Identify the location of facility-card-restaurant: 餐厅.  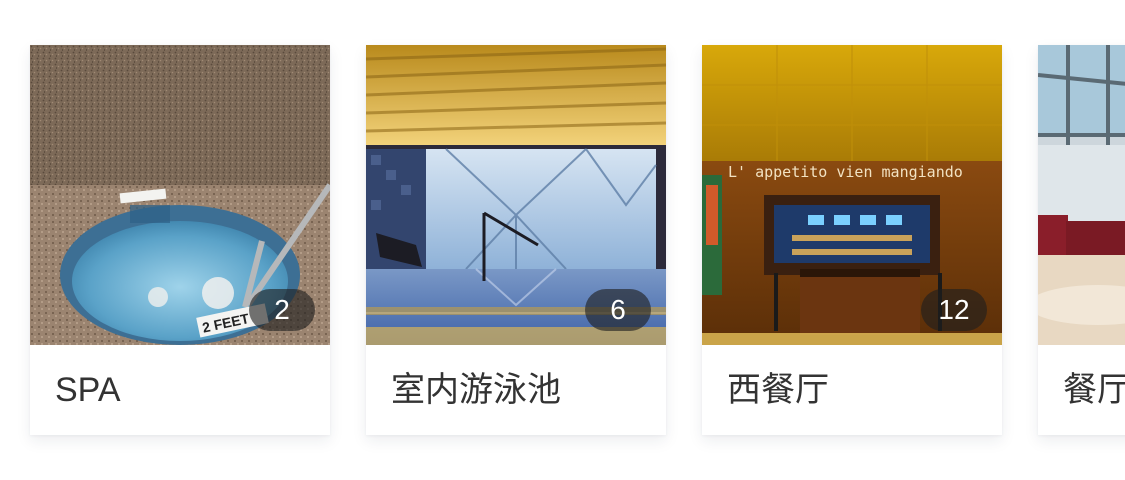
(1081, 240).